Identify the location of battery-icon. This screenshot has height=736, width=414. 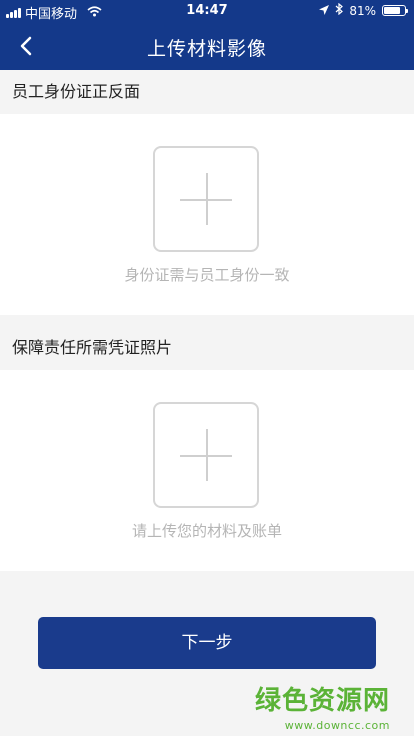
(395, 10).